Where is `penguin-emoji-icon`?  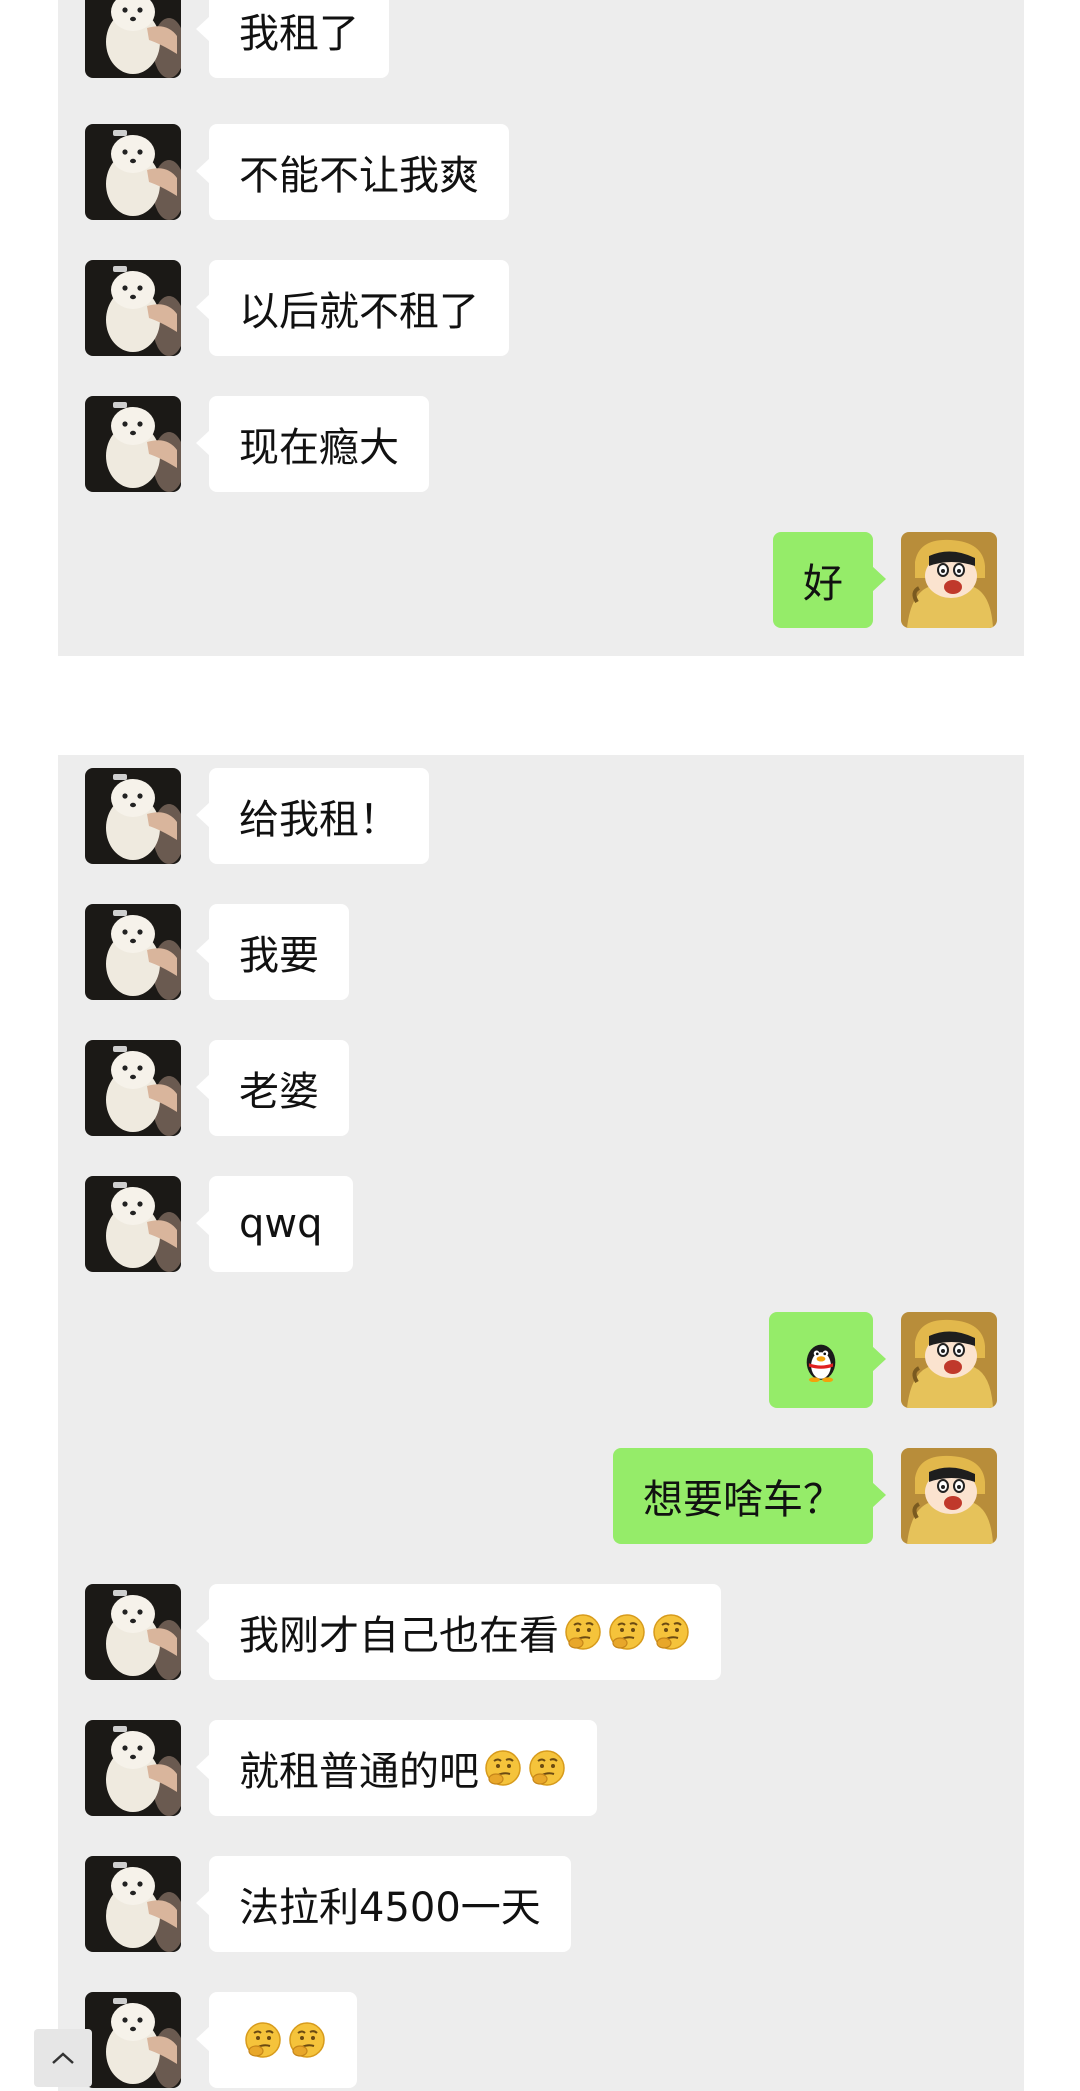 penguin-emoji-icon is located at coordinates (821, 1360).